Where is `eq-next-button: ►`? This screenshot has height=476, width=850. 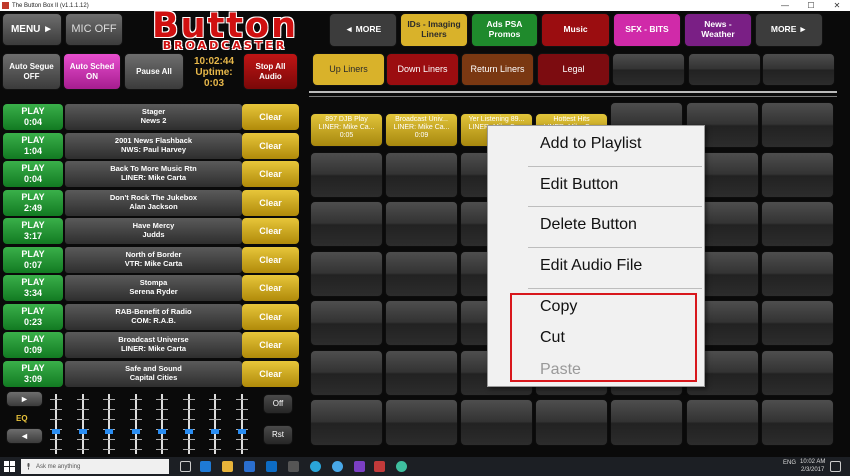 eq-next-button: ► is located at coordinates (24, 399).